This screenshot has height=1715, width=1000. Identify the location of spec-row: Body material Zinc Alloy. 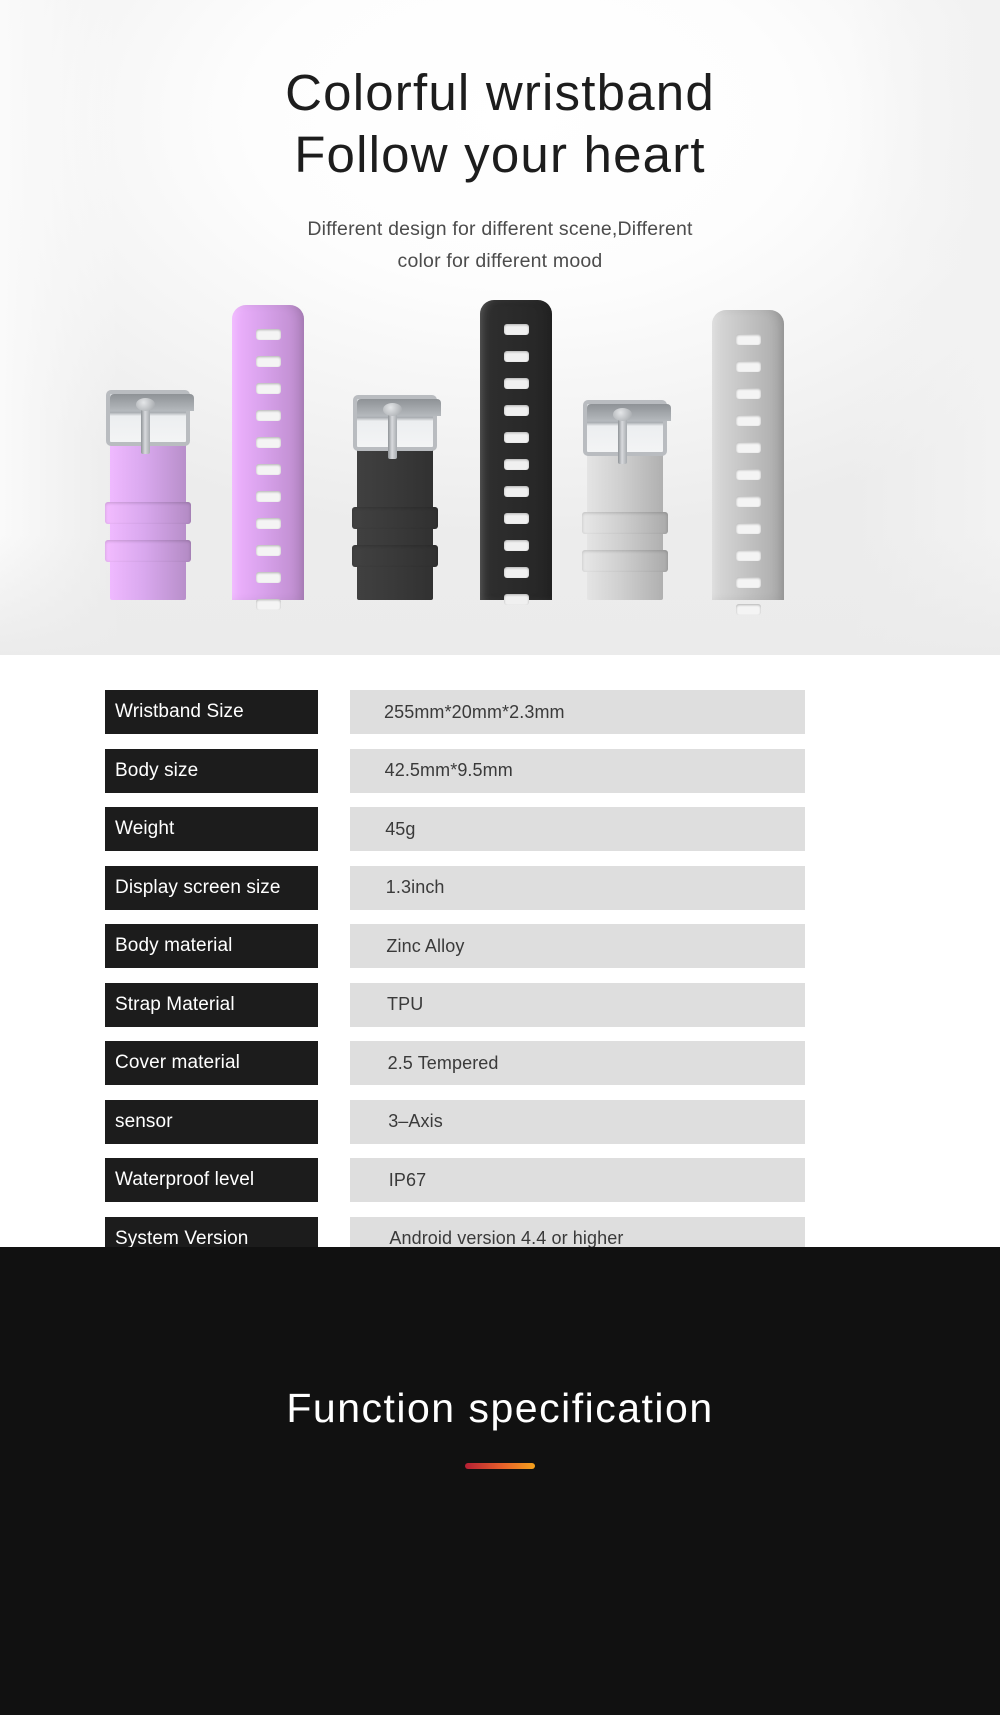
(500, 953).